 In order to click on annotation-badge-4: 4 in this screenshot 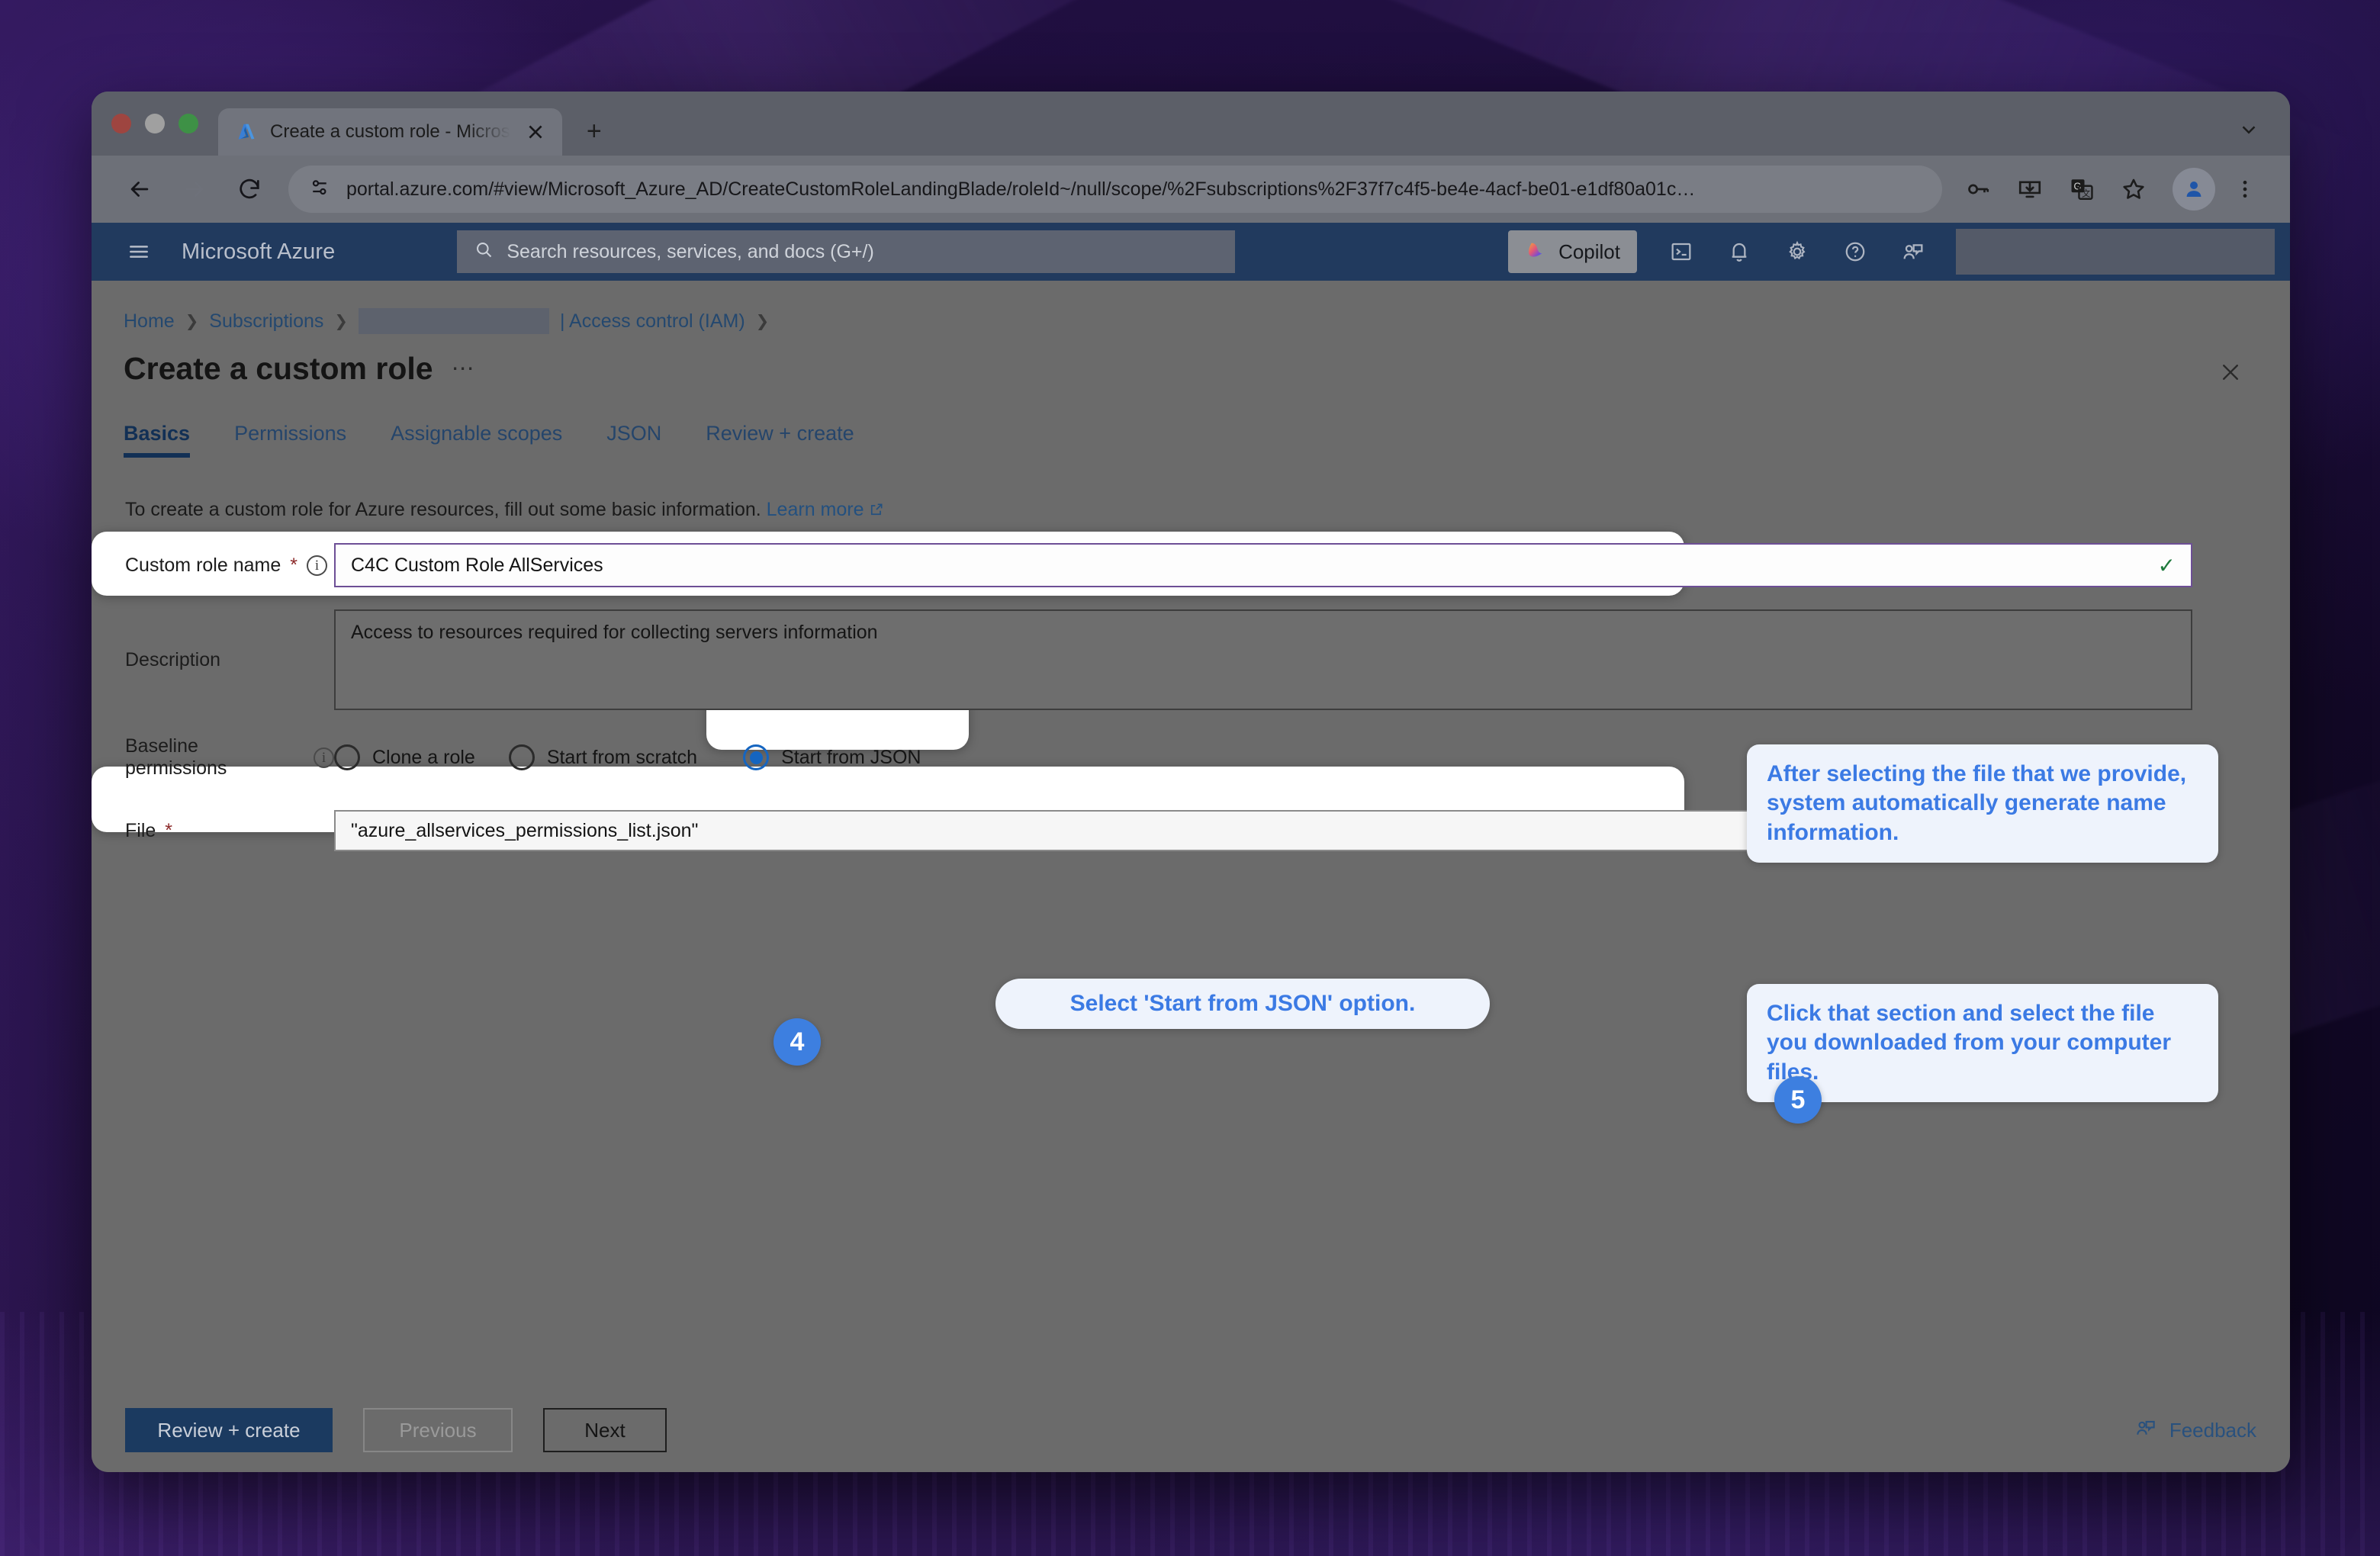, I will do `click(797, 1042)`.